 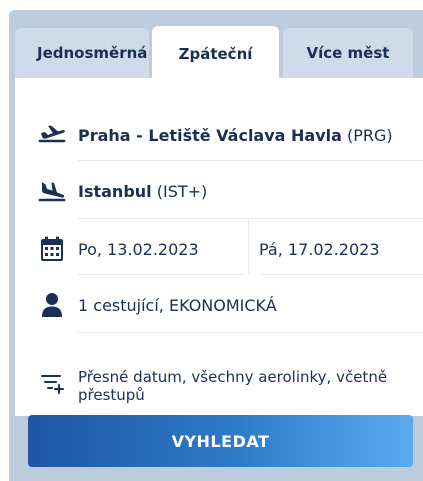 I want to click on departure-field: Praha - Letiště Václava Havla (PRG), so click(x=219, y=135).